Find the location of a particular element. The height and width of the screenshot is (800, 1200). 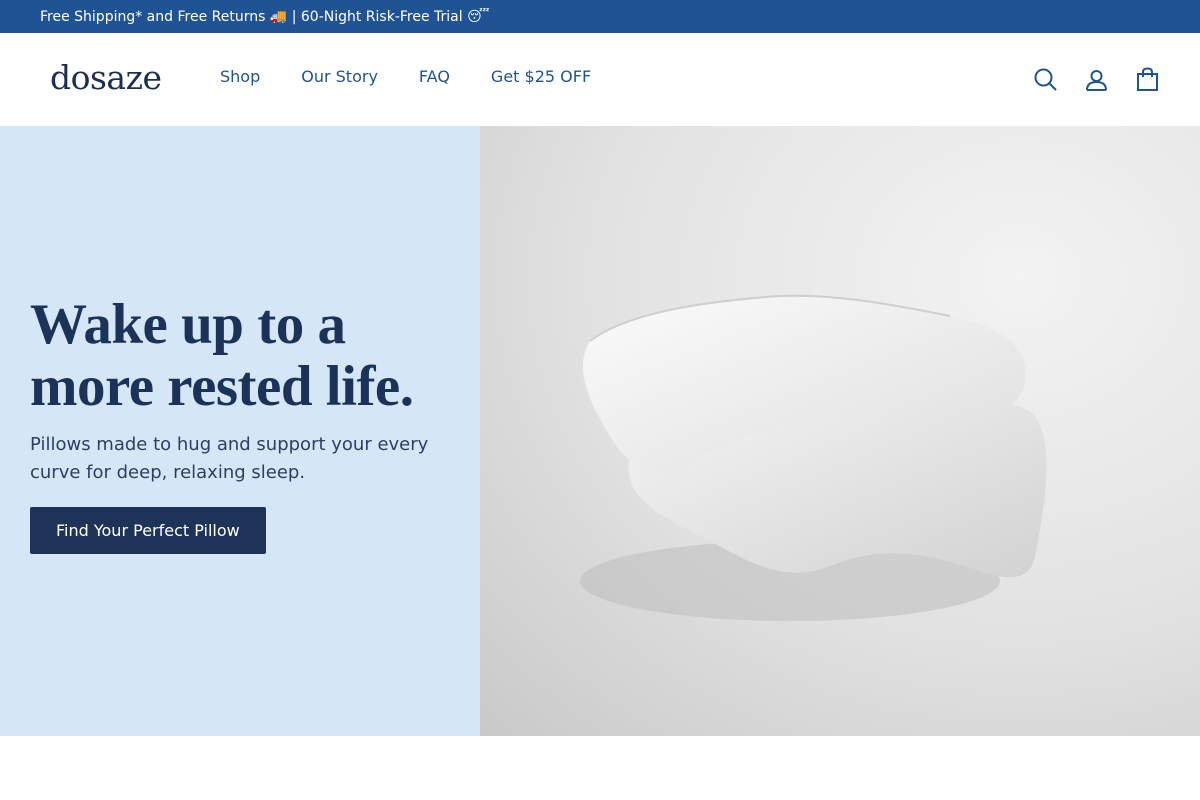

nav-item-our-story: Our Story is located at coordinates (339, 76).